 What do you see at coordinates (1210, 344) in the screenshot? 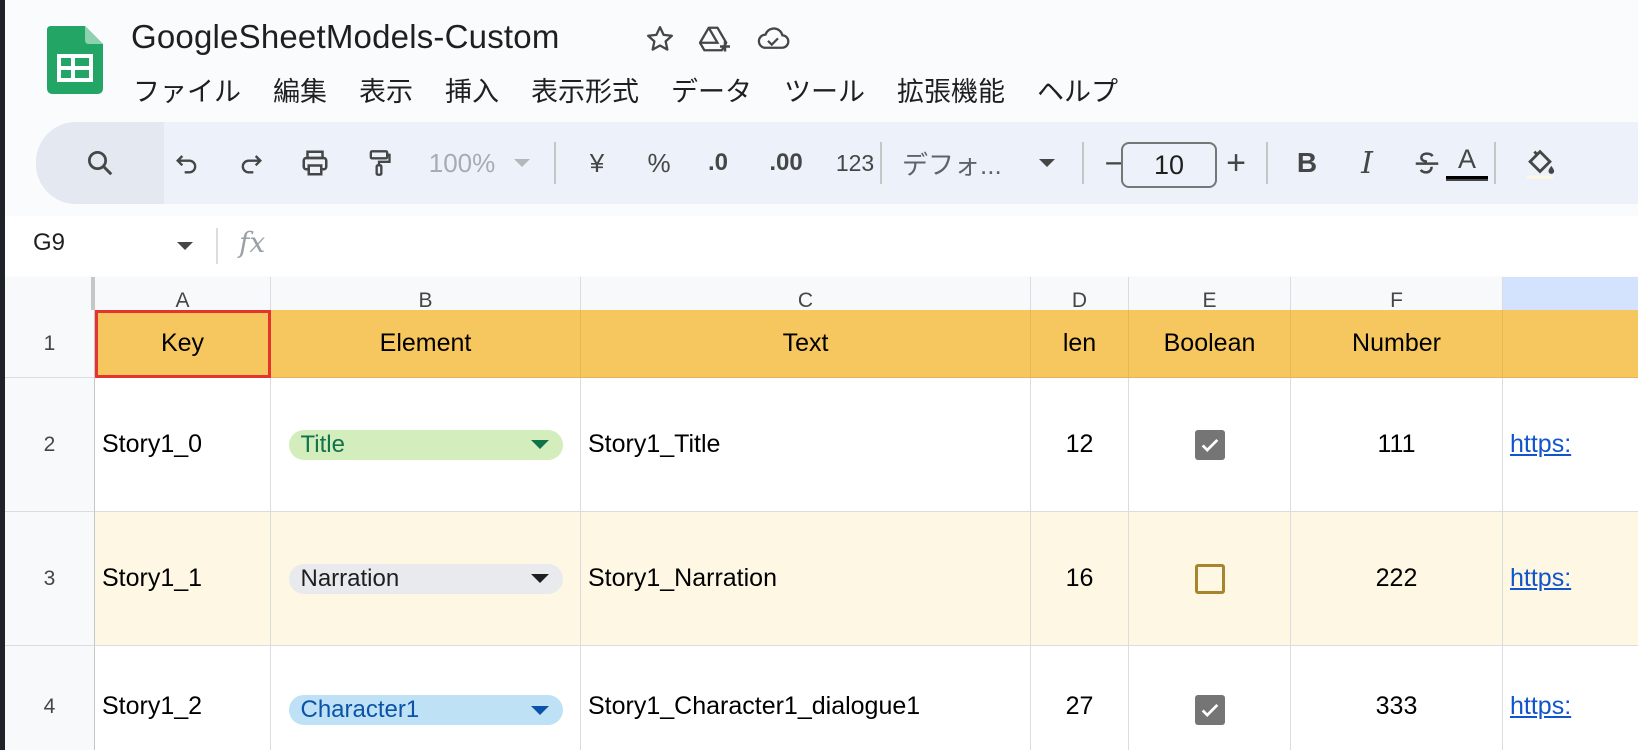
I see `header-cell-boolean: Boolean` at bounding box center [1210, 344].